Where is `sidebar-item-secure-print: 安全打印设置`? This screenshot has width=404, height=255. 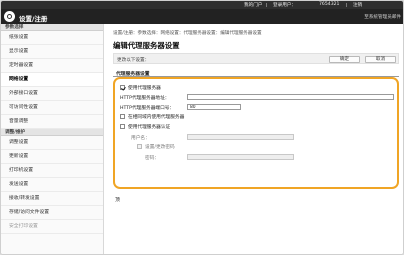 sidebar-item-secure-print: 安全打印设置 is located at coordinates (52, 227).